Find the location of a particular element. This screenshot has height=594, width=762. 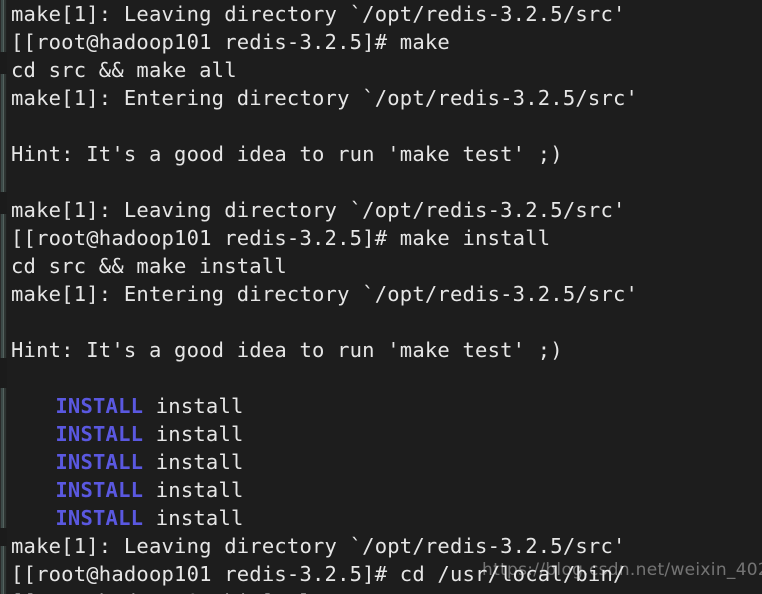

terminal-line: [[root@hadoop101 redis-3.2.5]# make is located at coordinates (381, 42).